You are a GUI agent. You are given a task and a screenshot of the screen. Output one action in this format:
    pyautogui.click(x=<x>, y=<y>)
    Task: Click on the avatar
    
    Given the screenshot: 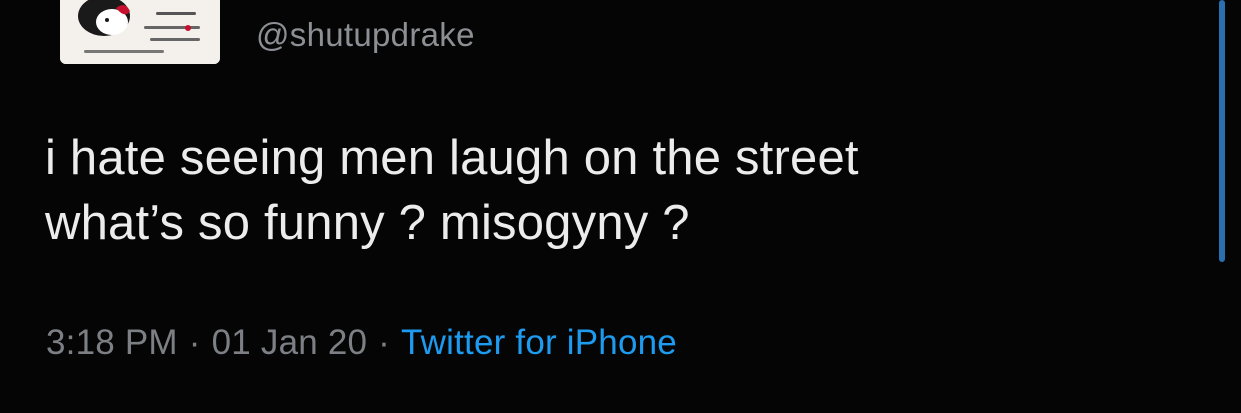 What is the action you would take?
    pyautogui.click(x=140, y=32)
    